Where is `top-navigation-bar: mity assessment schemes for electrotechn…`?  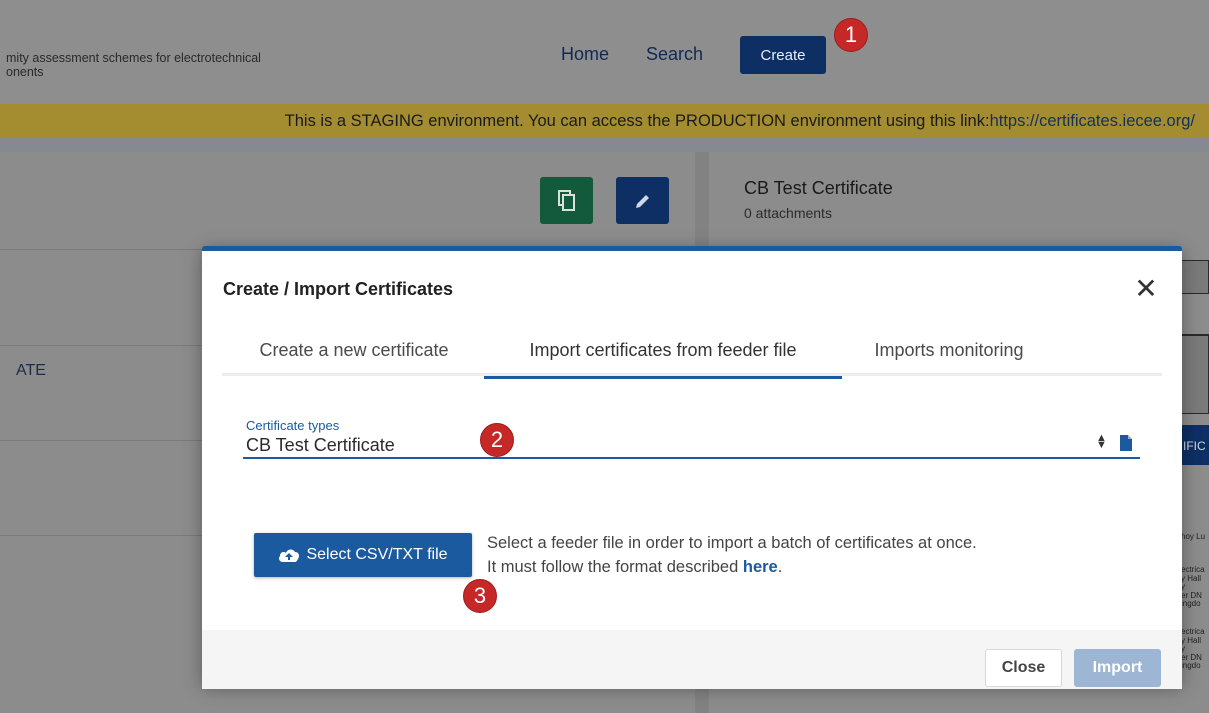 top-navigation-bar: mity assessment schemes for electrotechn… is located at coordinates (604, 52).